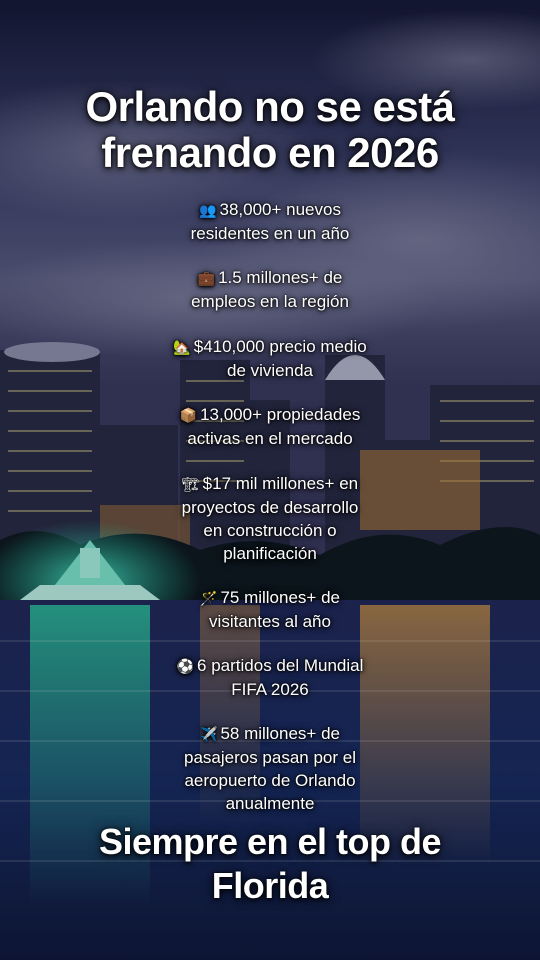  What do you see at coordinates (270, 803) in the screenshot?
I see `stat-text: anualmente` at bounding box center [270, 803].